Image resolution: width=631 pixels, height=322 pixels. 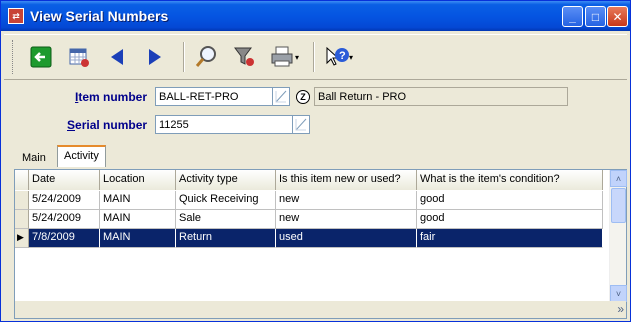 What do you see at coordinates (111, 97) in the screenshot?
I see `item-number-label: Item number` at bounding box center [111, 97].